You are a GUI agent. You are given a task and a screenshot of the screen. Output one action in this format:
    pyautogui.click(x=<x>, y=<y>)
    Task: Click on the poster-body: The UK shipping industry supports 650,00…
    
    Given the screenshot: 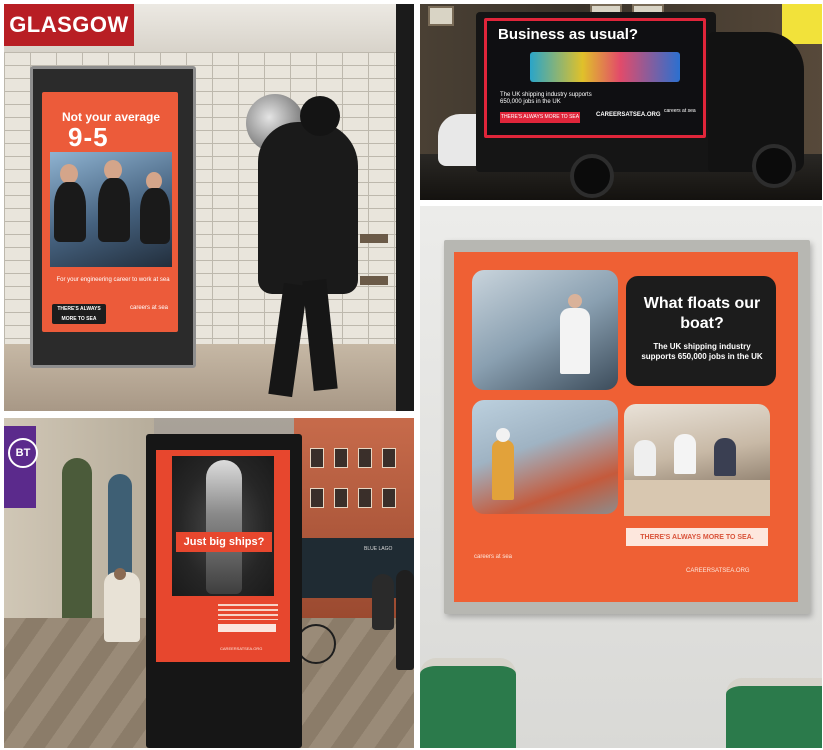 What is the action you would take?
    pyautogui.click(x=702, y=351)
    